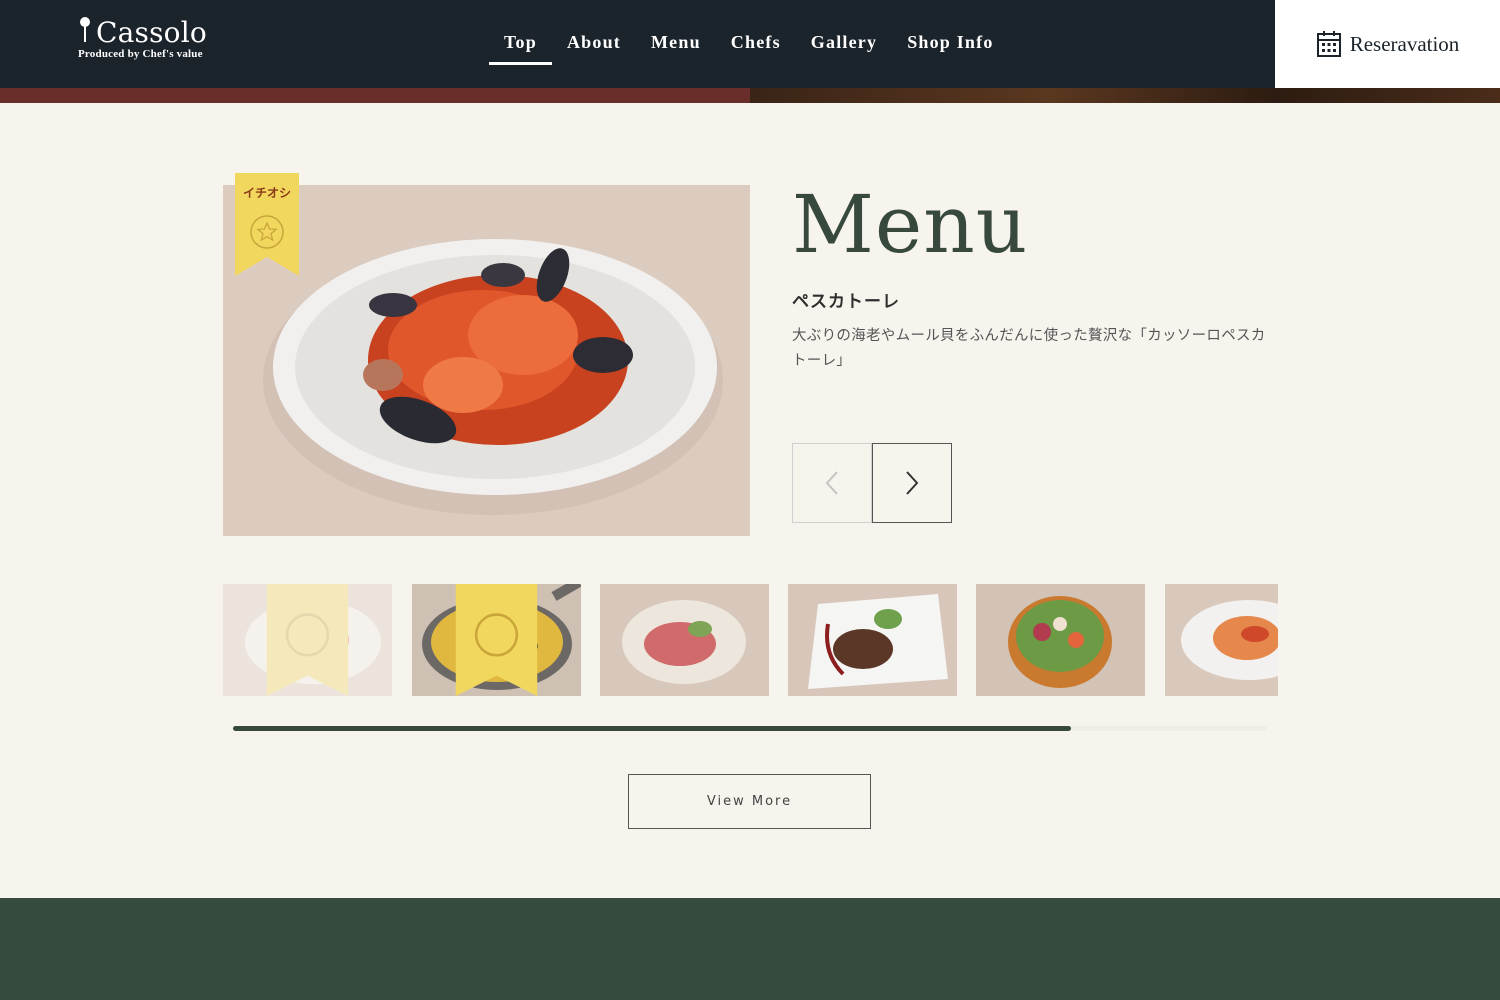 The height and width of the screenshot is (1000, 1500). I want to click on chevron-right-icon, so click(912, 483).